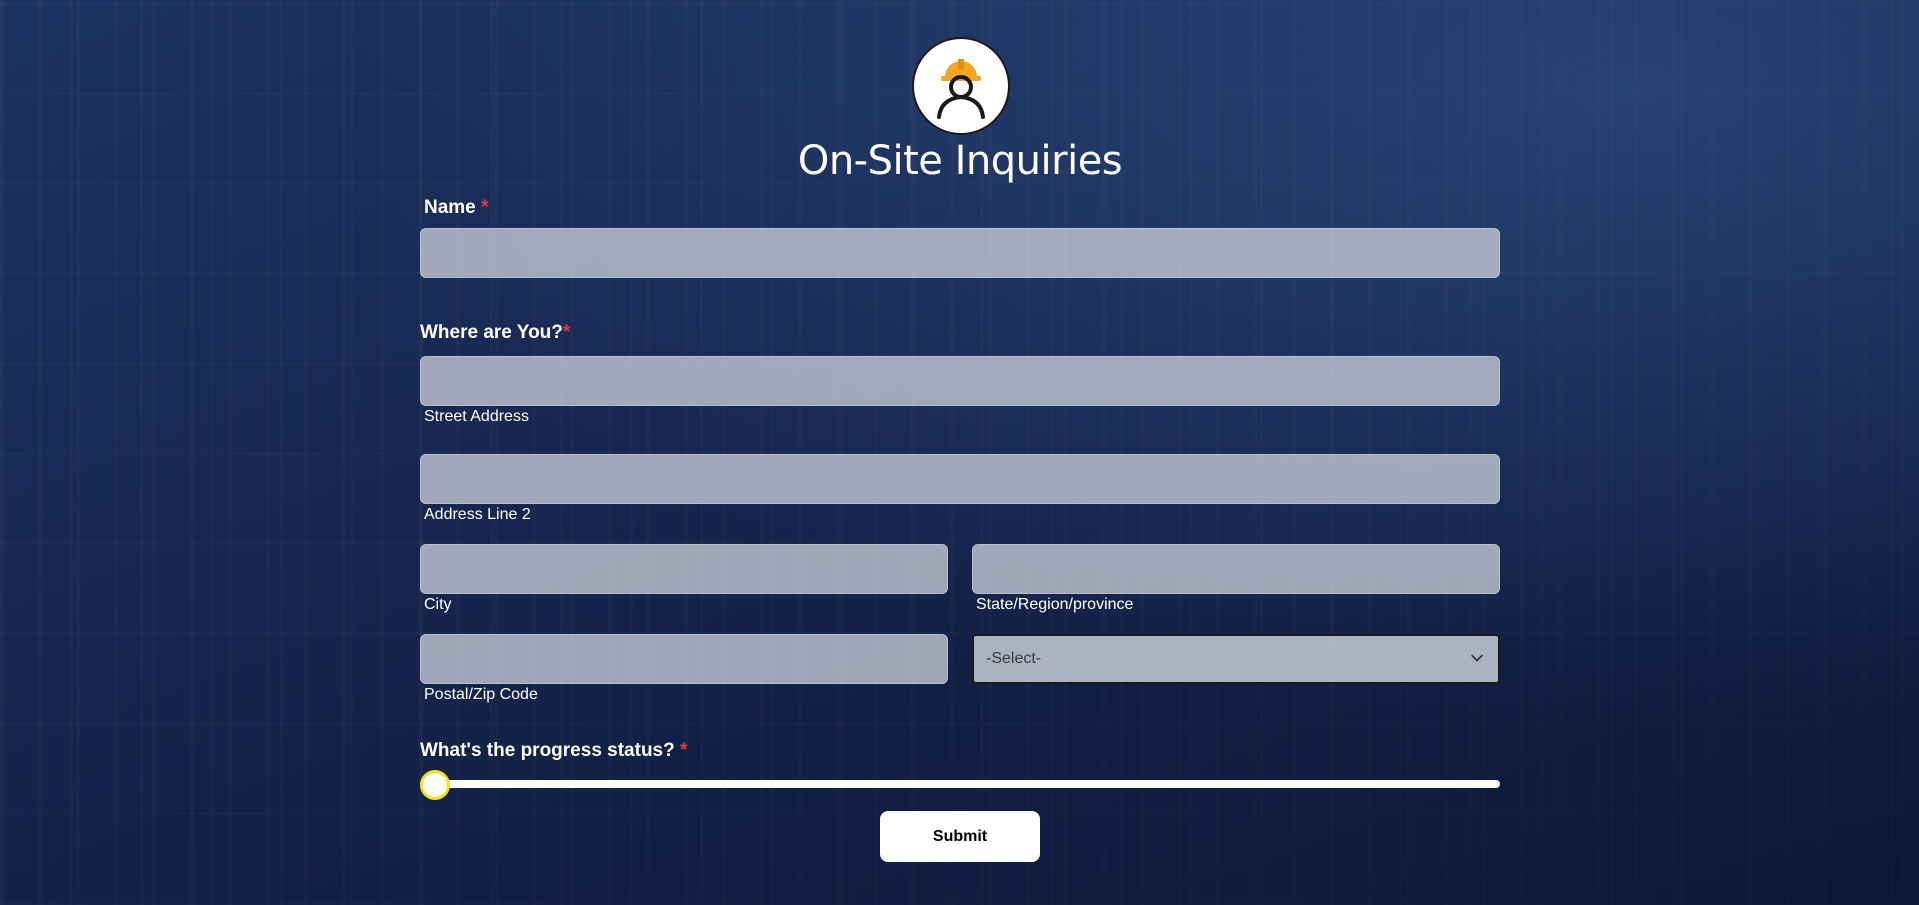 The image size is (1919, 905). What do you see at coordinates (960, 253) in the screenshot?
I see `name-input` at bounding box center [960, 253].